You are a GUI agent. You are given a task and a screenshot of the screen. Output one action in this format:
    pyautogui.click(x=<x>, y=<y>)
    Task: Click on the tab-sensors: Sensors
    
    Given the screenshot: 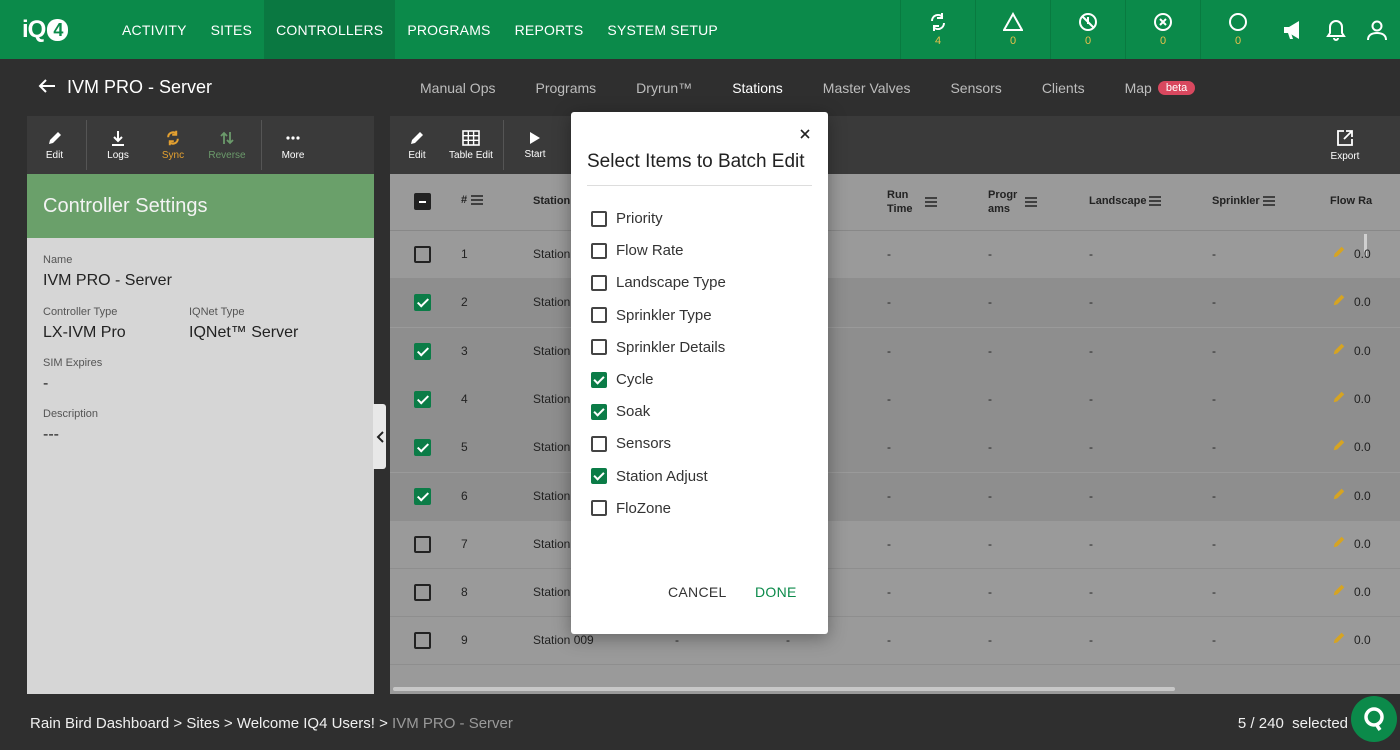 What is the action you would take?
    pyautogui.click(x=975, y=88)
    